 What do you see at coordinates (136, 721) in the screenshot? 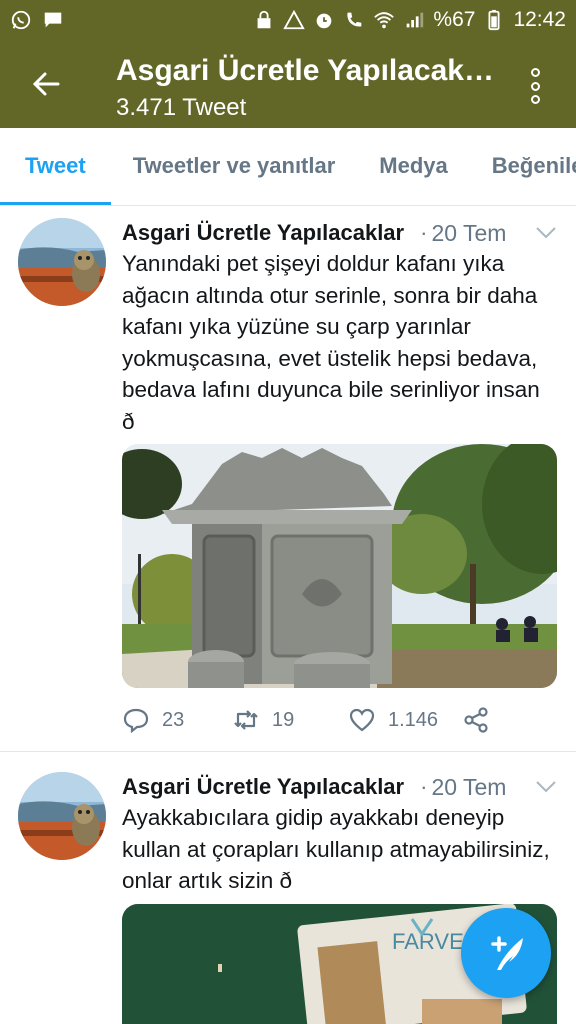
I see `reply-icon` at bounding box center [136, 721].